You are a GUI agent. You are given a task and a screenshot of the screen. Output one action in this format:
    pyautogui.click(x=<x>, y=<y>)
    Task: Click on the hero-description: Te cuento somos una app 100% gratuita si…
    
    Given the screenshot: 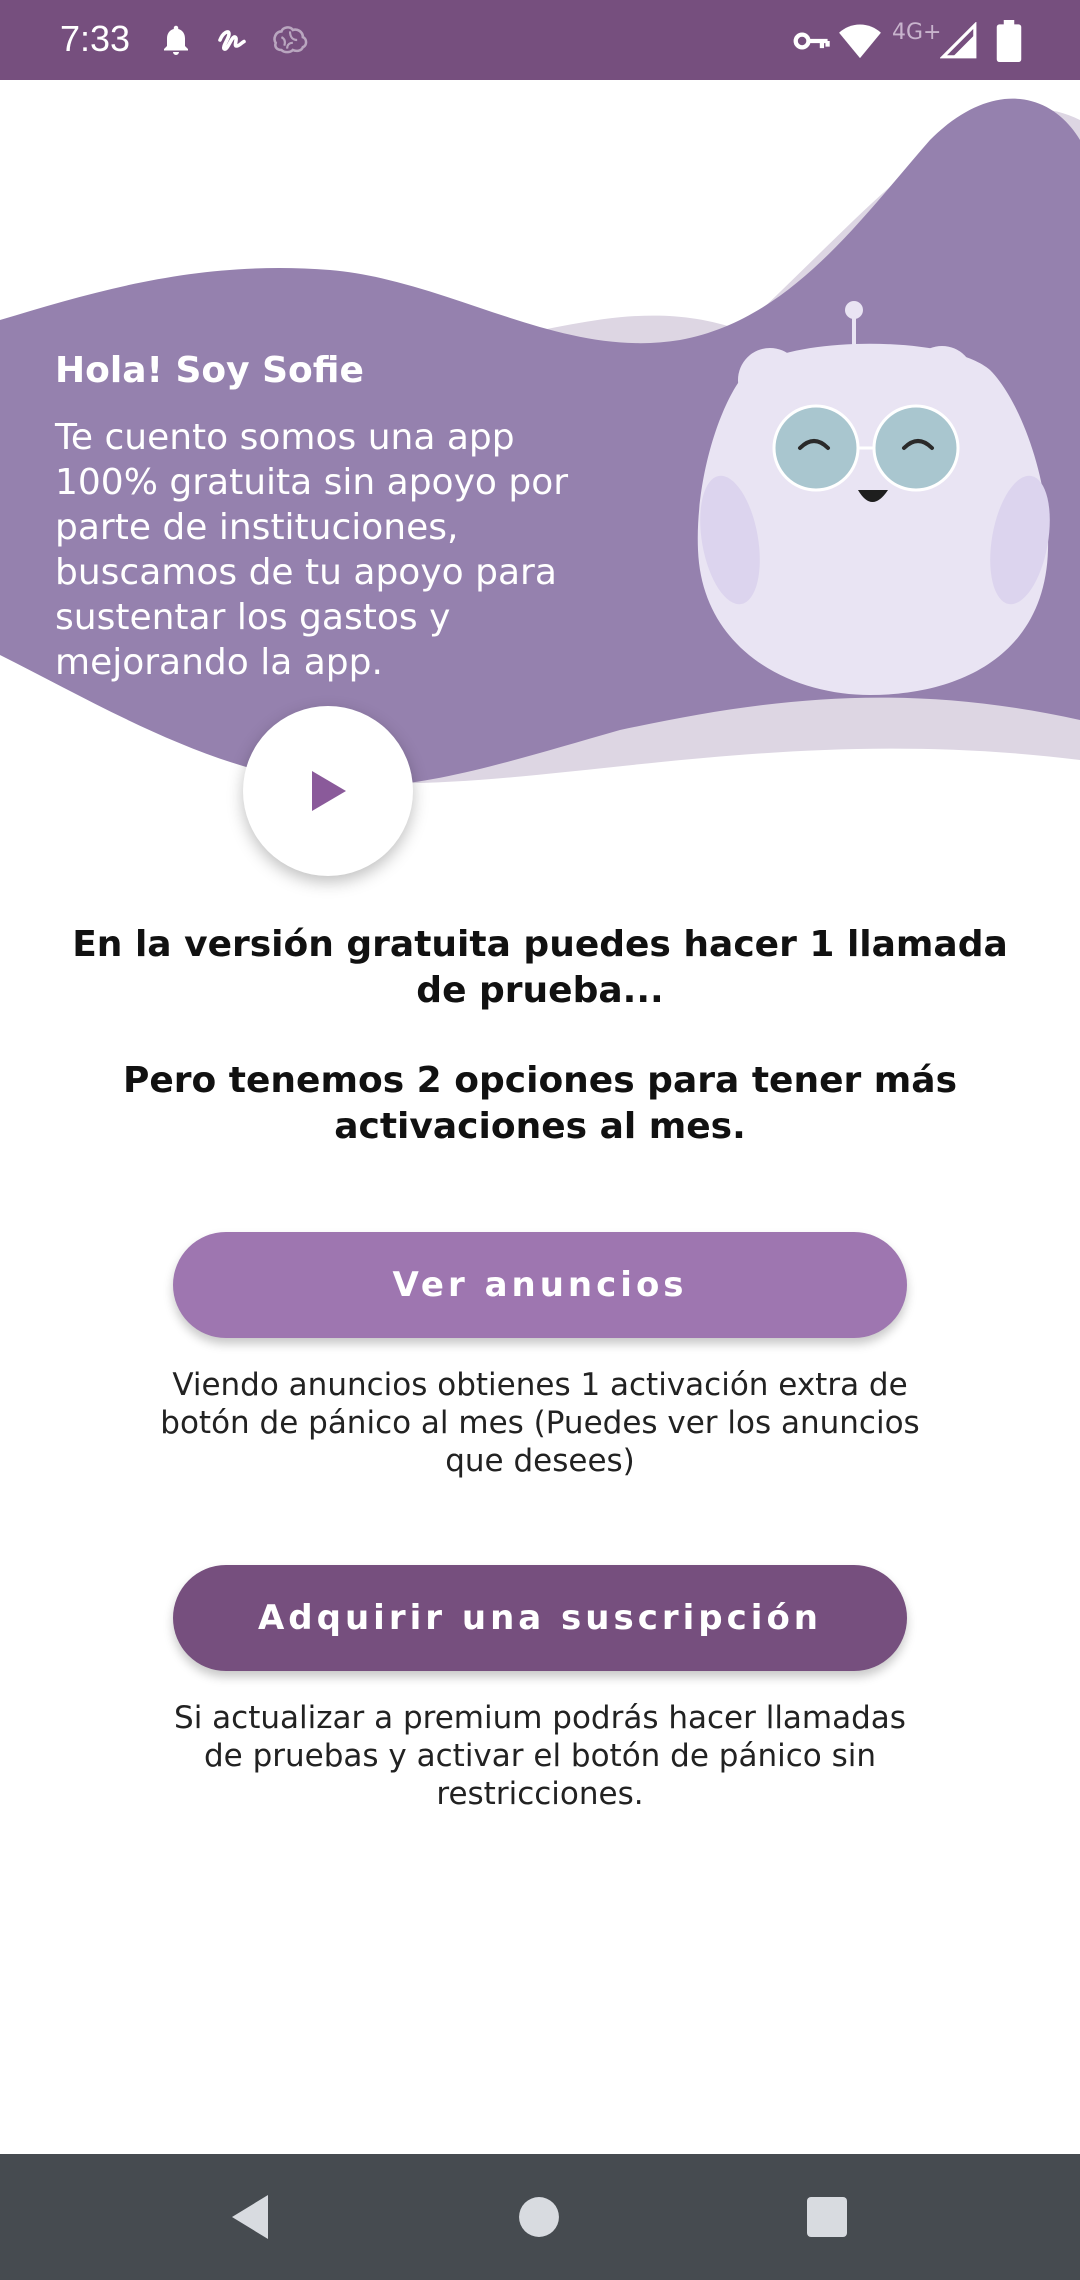 What is the action you would take?
    pyautogui.click(x=312, y=550)
    